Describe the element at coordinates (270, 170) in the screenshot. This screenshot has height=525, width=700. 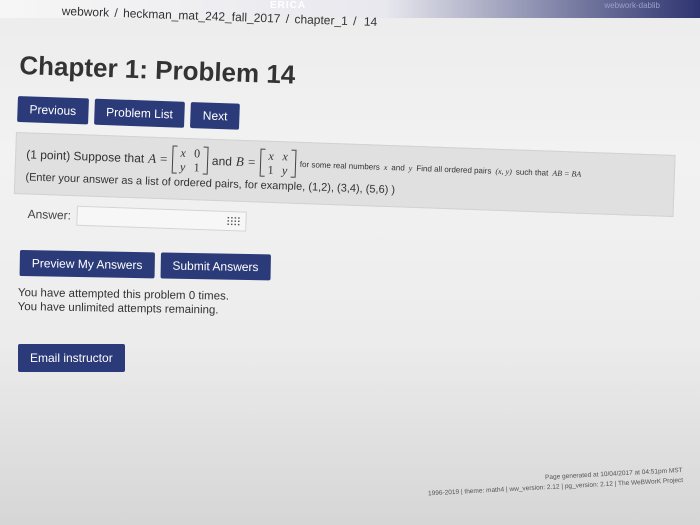
I see `matrix-b-cell: 1` at that location.